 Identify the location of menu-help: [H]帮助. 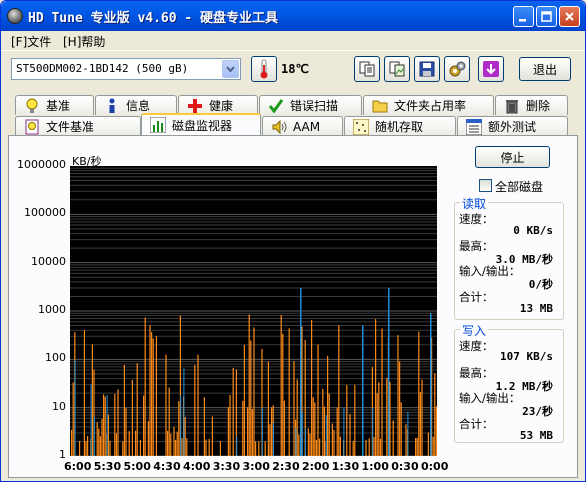
(84, 41).